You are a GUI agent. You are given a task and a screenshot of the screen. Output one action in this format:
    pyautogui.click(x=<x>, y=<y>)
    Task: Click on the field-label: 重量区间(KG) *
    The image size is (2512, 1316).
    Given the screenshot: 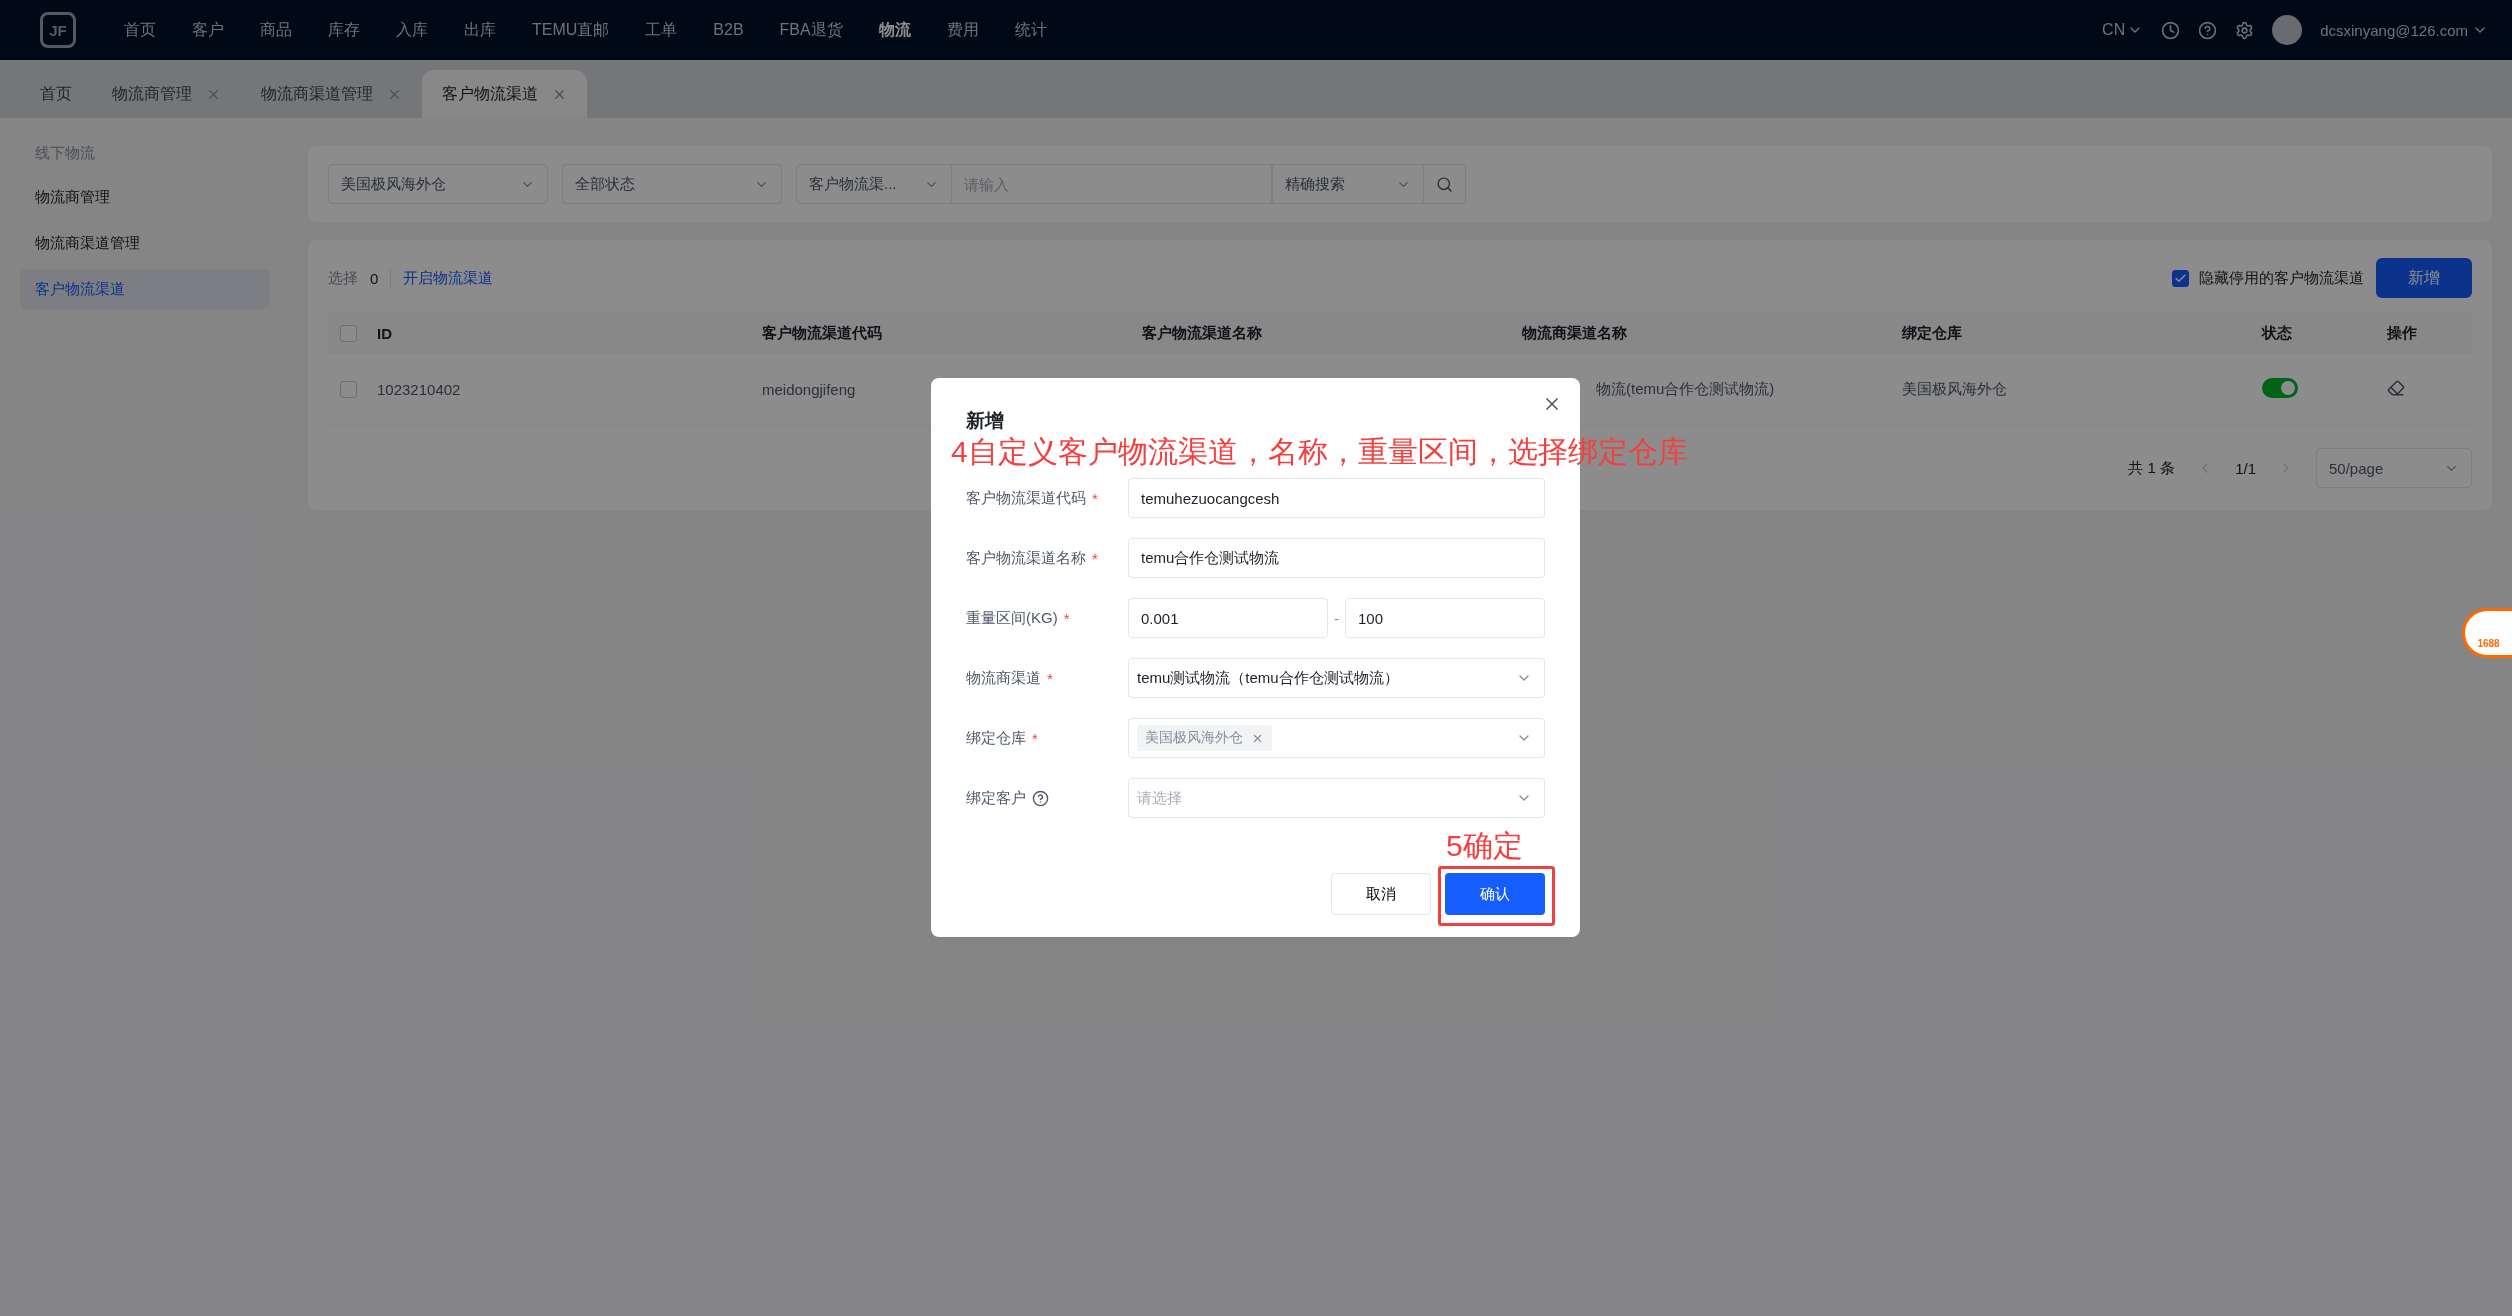 What is the action you would take?
    pyautogui.click(x=1018, y=618)
    